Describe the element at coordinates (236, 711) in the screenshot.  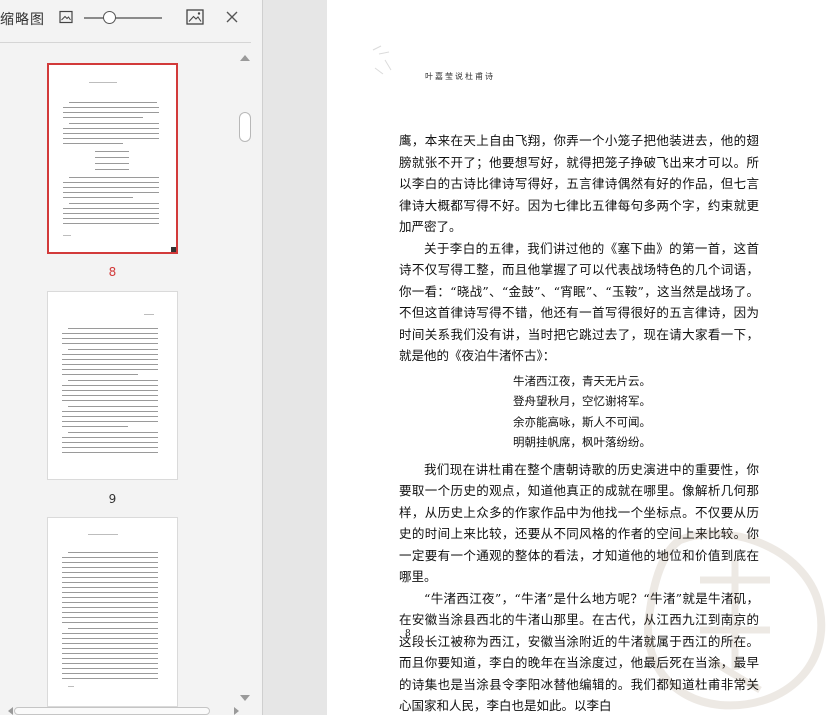
I see `scroll-right-arrow-icon` at that location.